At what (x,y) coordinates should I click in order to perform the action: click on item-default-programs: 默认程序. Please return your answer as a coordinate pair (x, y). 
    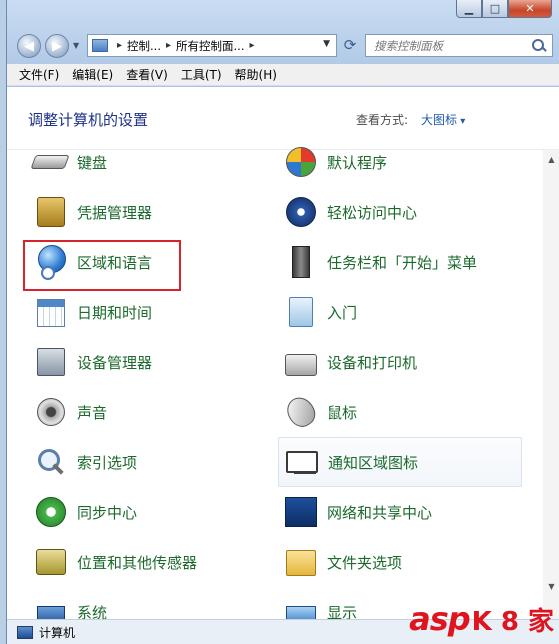
    Looking at the image, I should click on (335, 162).